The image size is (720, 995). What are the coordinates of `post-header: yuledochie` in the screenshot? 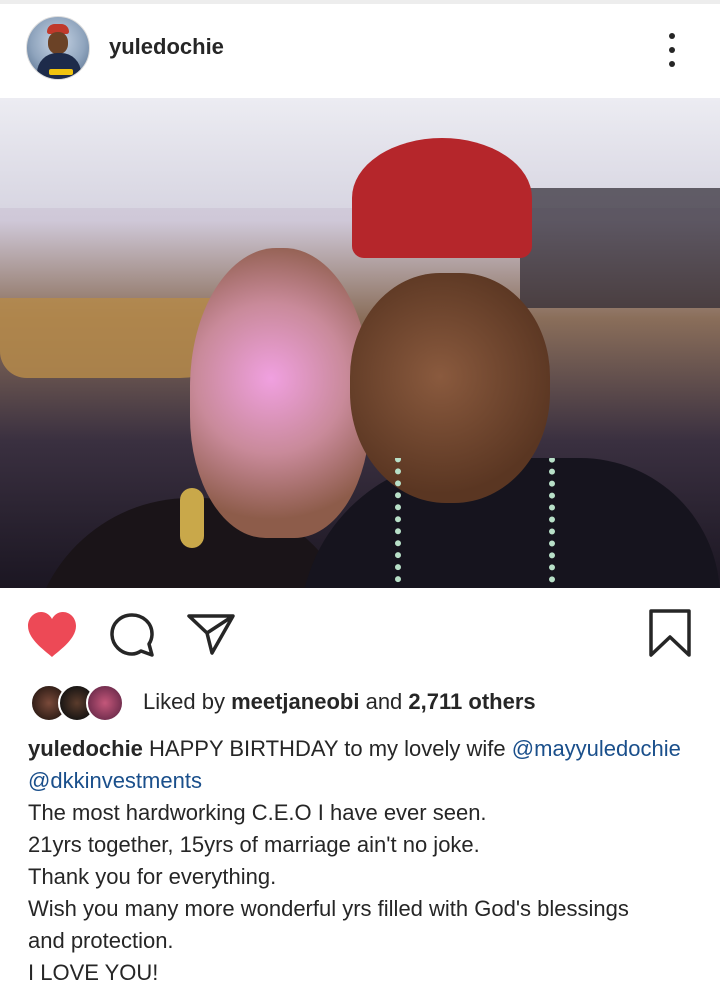 It's located at (360, 51).